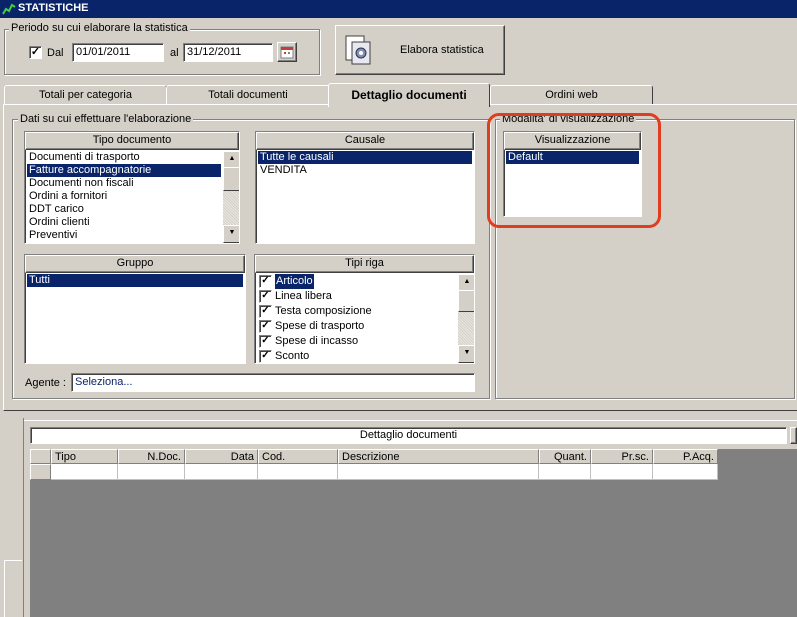 The height and width of the screenshot is (617, 797). Describe the element at coordinates (124, 209) in the screenshot. I see `list-item: DDT carico` at that location.